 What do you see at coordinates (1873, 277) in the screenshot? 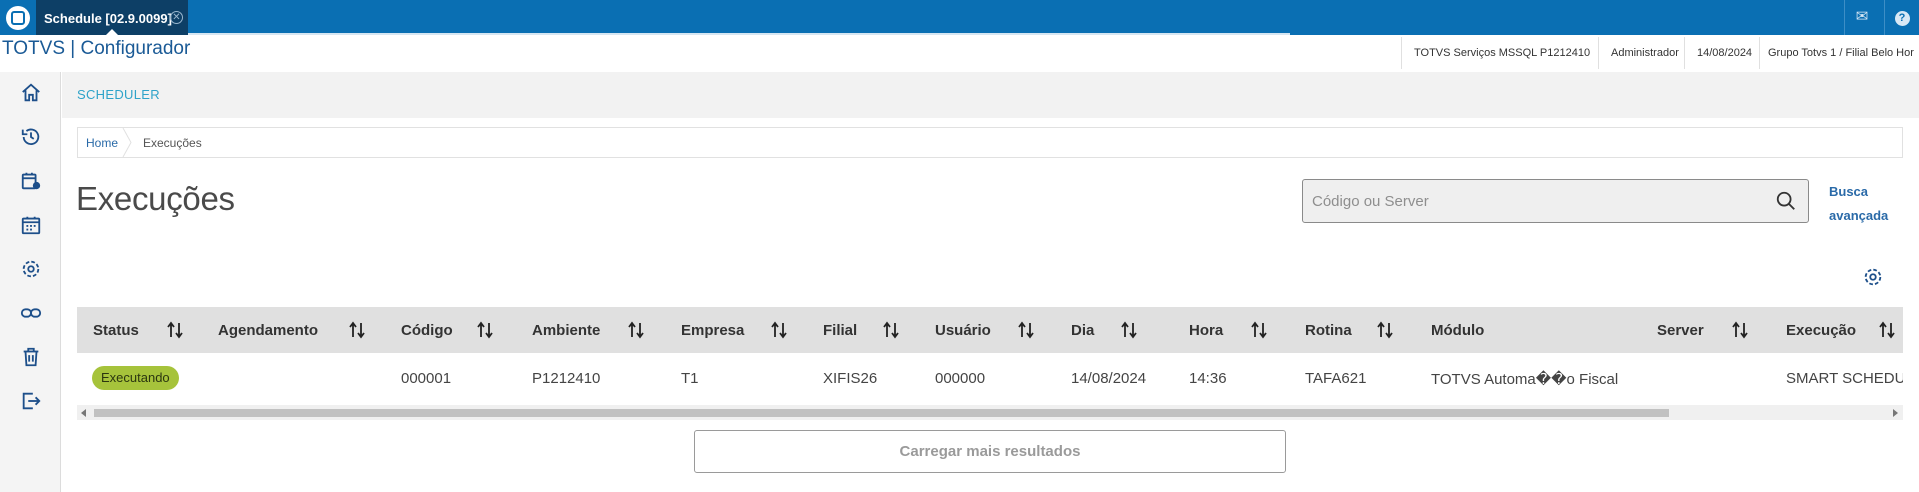
I see `table-settings-gear-icon` at bounding box center [1873, 277].